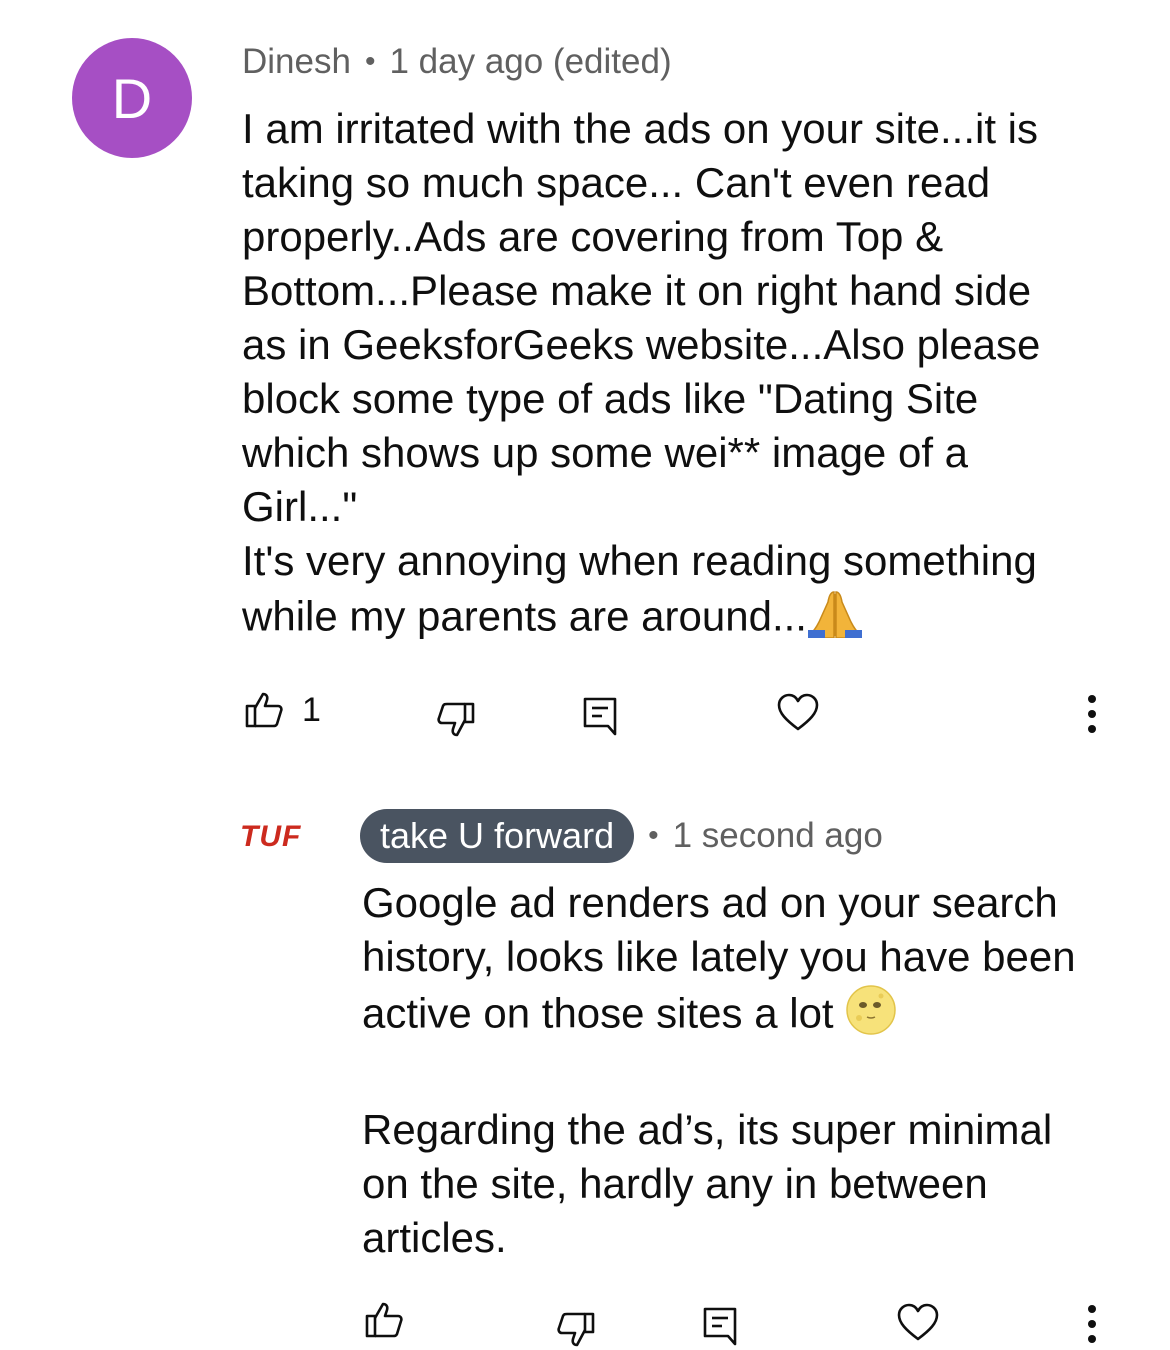 The width and height of the screenshot is (1170, 1350). I want to click on like-button: 1, so click(282, 710).